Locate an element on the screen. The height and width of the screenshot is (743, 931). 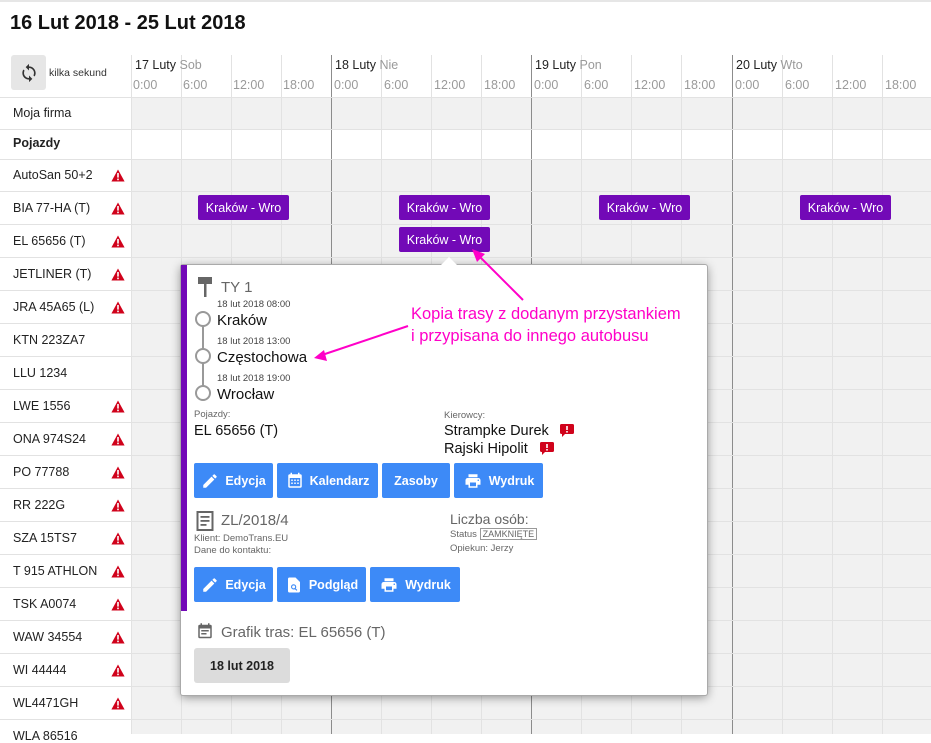
company-row-label: Moja firma is located at coordinates (42, 113).